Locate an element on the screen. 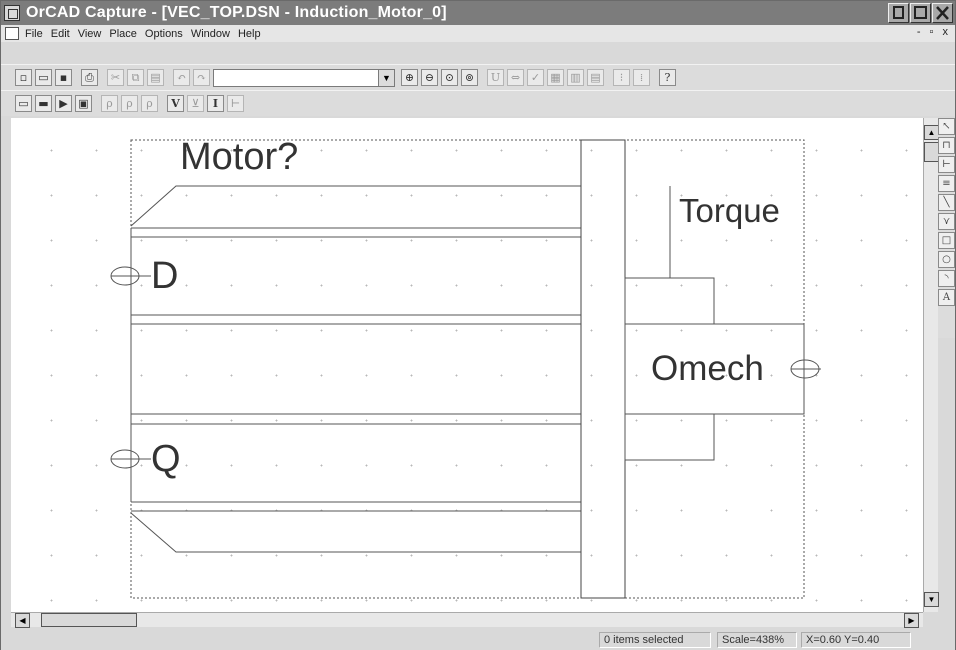 The height and width of the screenshot is (650, 956). select-icon: ↖ is located at coordinates (946, 126).